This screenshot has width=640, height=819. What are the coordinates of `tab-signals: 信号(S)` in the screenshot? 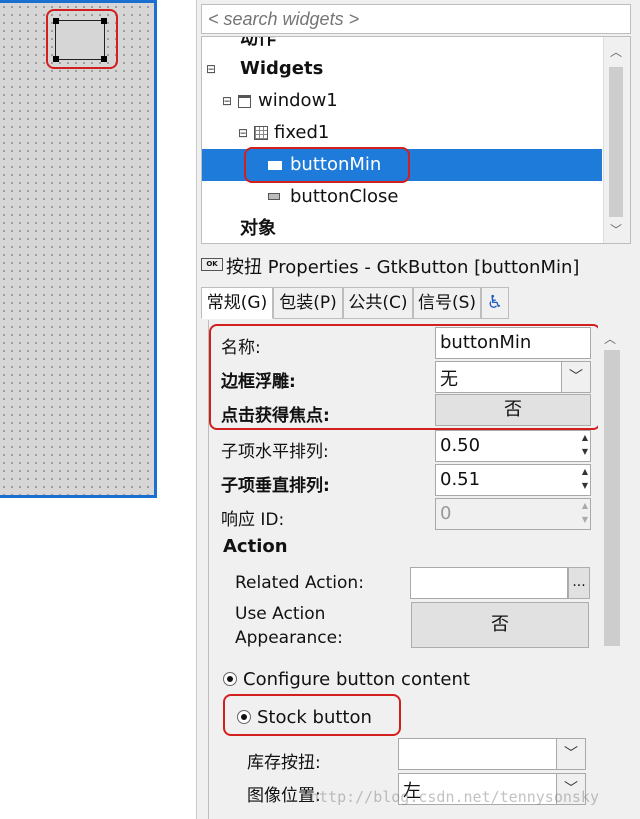 It's located at (447, 303).